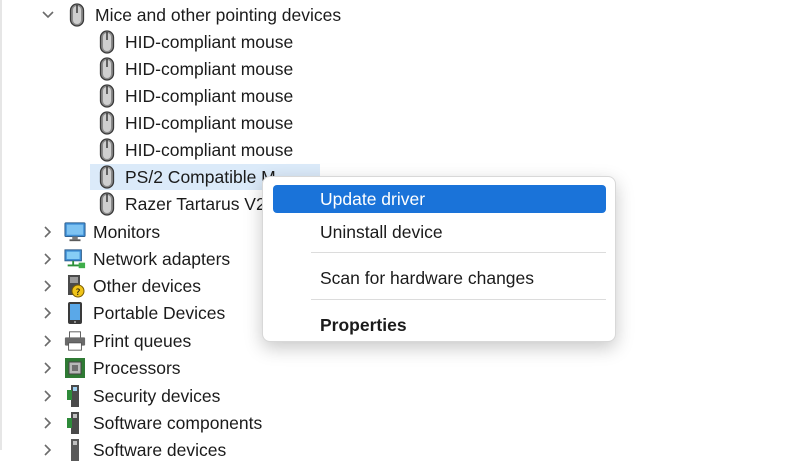 The height and width of the screenshot is (463, 800). What do you see at coordinates (48, 15) in the screenshot?
I see `chevron-down-icon` at bounding box center [48, 15].